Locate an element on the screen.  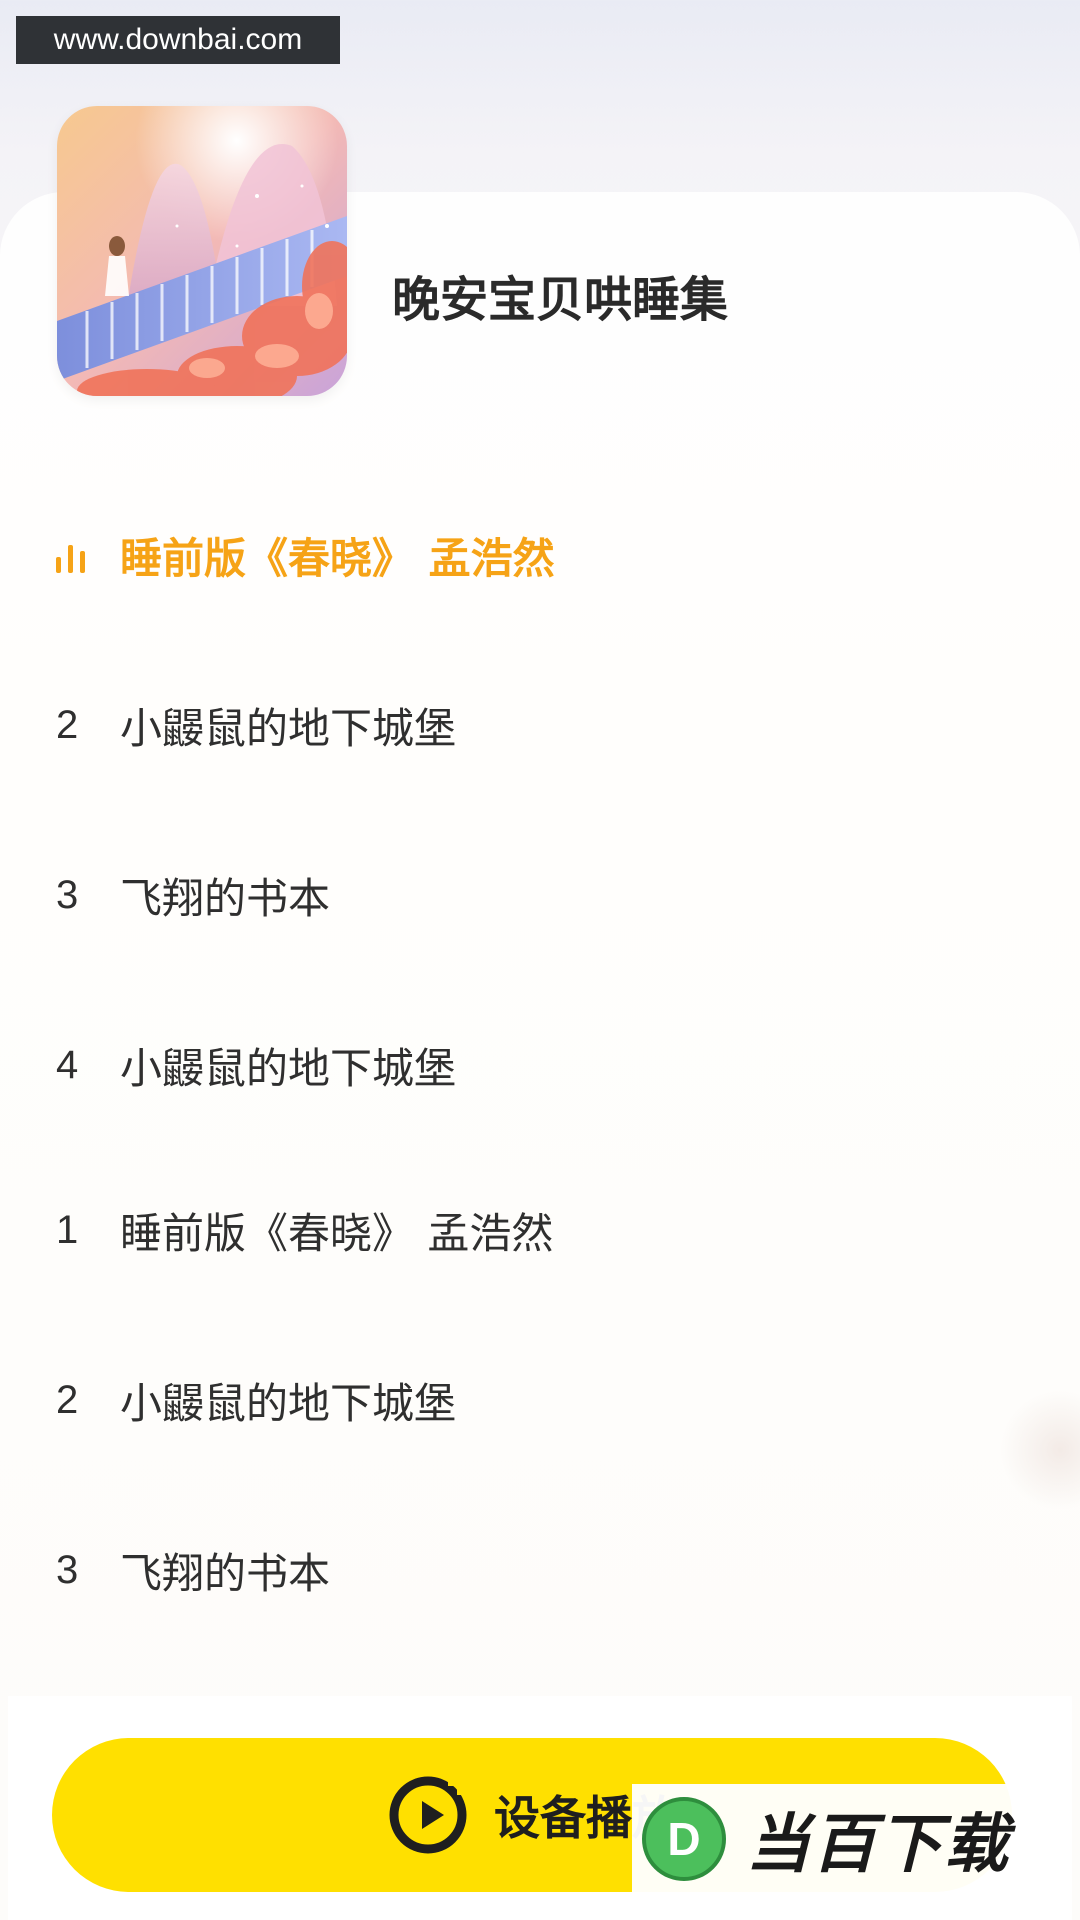
brand-watermark: D 当百下载 is located at coordinates (842, 1839).